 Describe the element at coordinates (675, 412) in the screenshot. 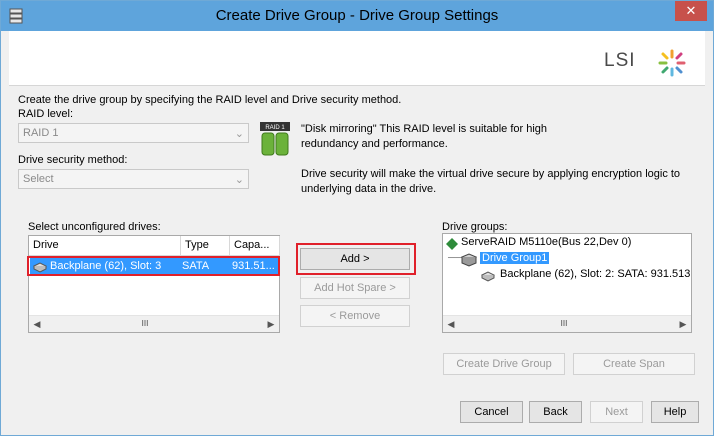

I see `help-button: Help` at that location.